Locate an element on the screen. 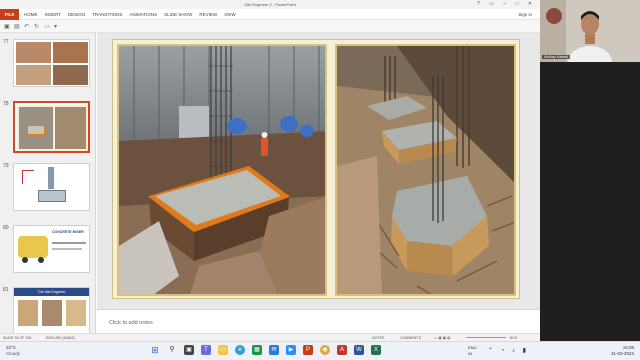 The height and width of the screenshot is (360, 640). powerpoint-taskbar-icon: P is located at coordinates (308, 350).